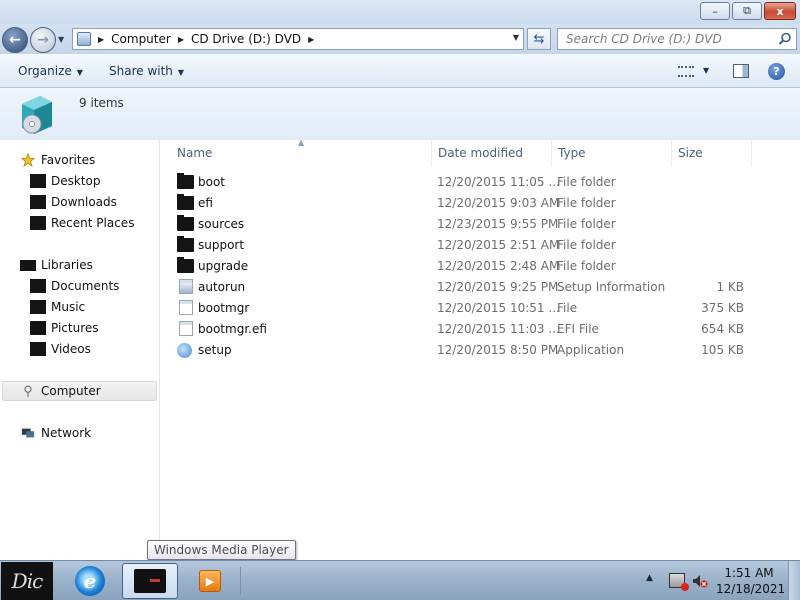 The width and height of the screenshot is (800, 600). What do you see at coordinates (480, 350) in the screenshot?
I see `file-row: setup 12/20/2015 8:50 PM Application 105 KB` at bounding box center [480, 350].